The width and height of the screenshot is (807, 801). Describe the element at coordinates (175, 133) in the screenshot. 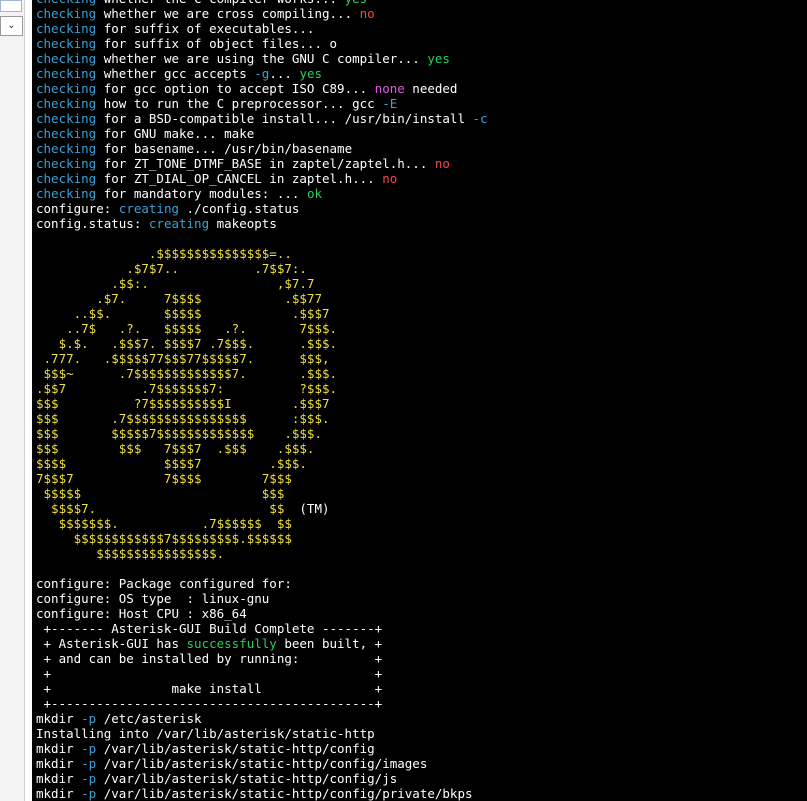

I see `terminal-text: for GNU make... make` at that location.